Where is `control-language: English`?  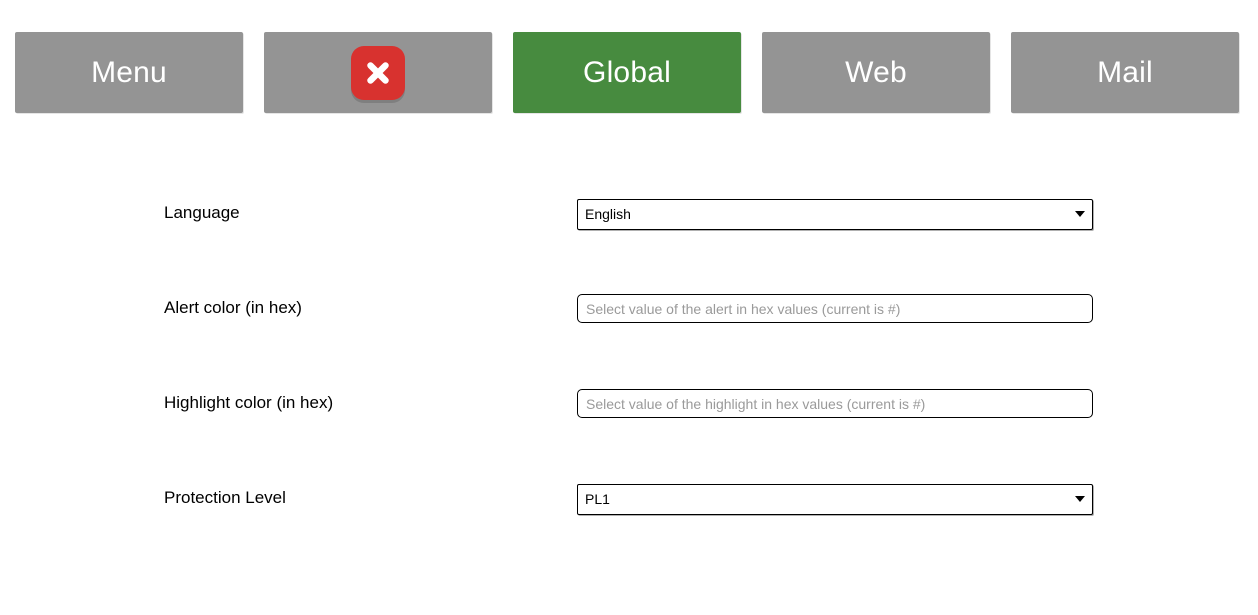
control-language: English is located at coordinates (835, 214).